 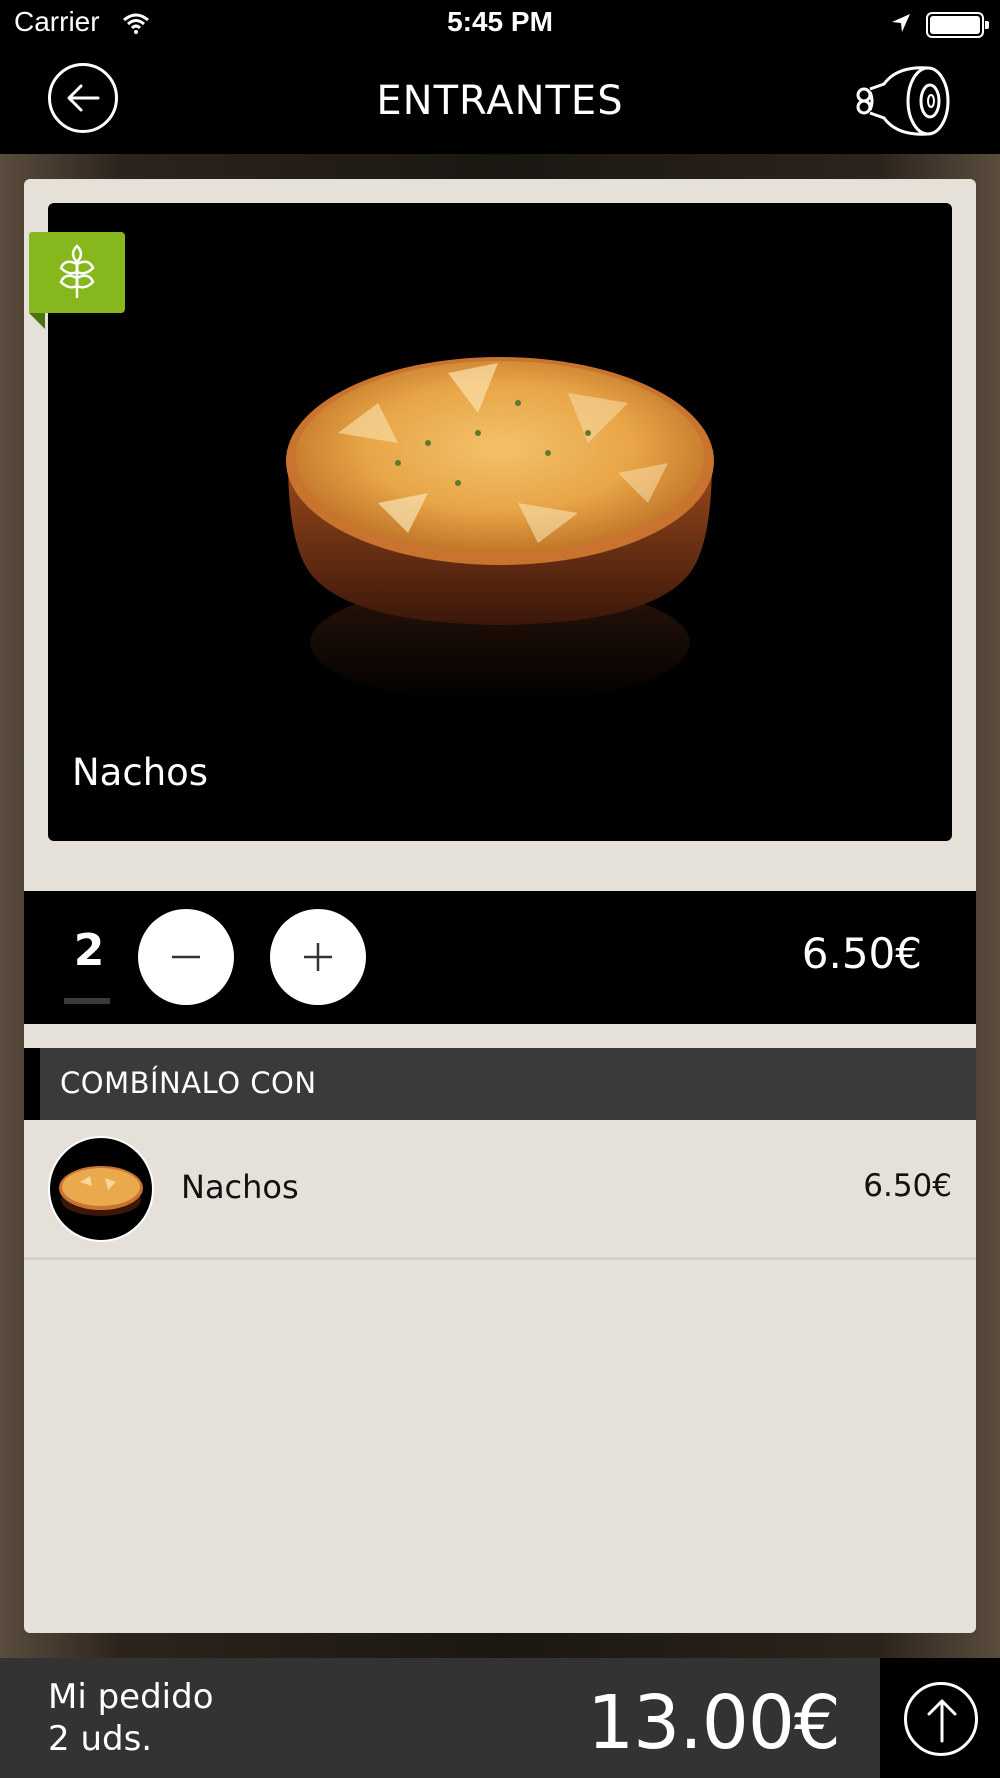 What do you see at coordinates (240, 1187) in the screenshot?
I see `combo-item-name: Nachos` at bounding box center [240, 1187].